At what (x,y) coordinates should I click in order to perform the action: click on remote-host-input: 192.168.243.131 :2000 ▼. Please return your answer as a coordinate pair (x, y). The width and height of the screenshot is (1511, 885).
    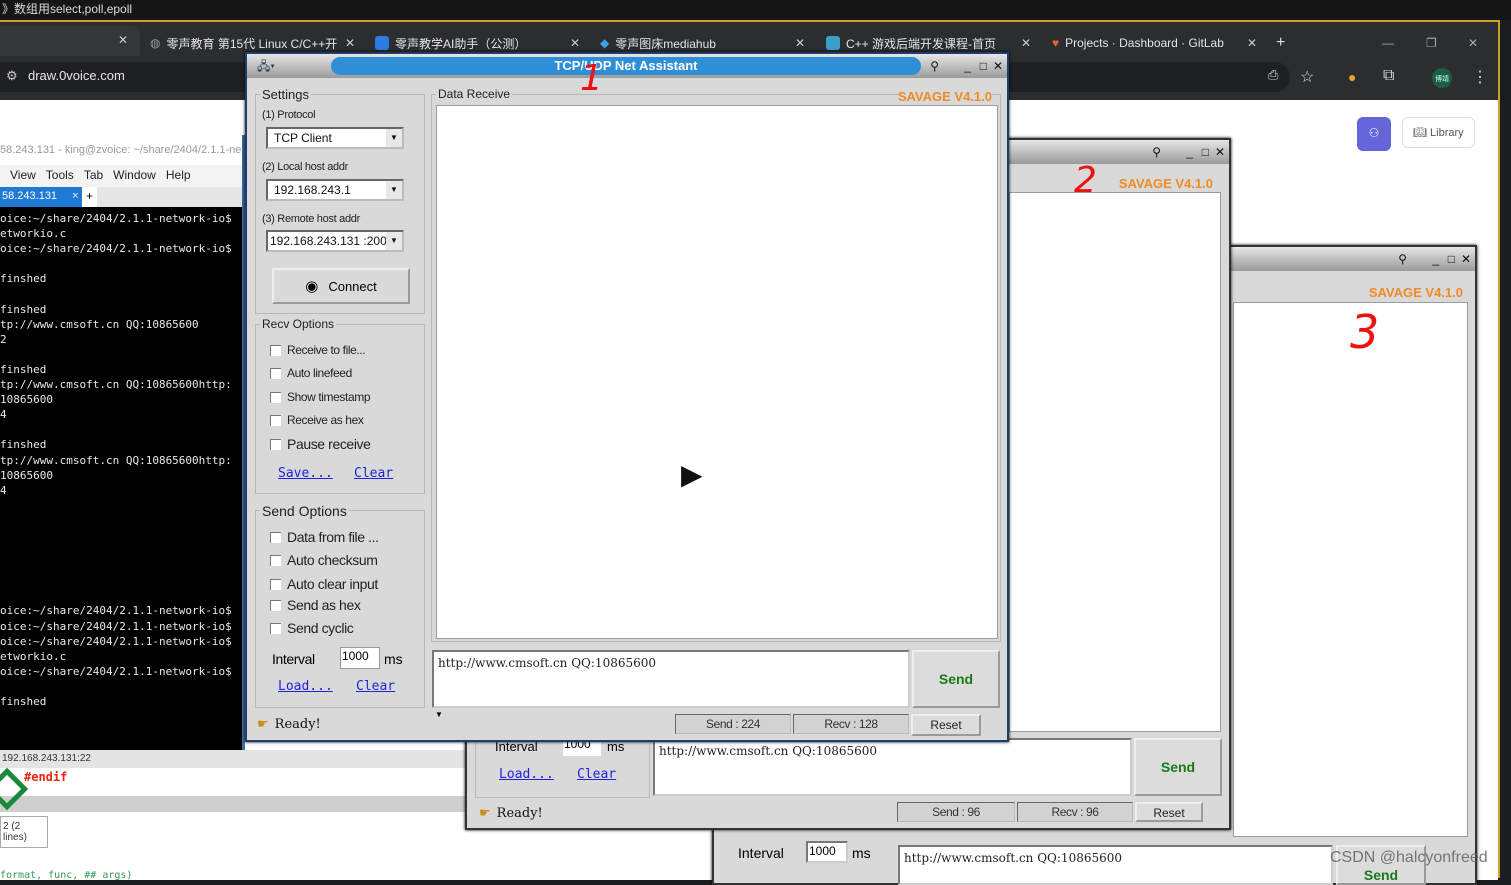
    Looking at the image, I should click on (335, 241).